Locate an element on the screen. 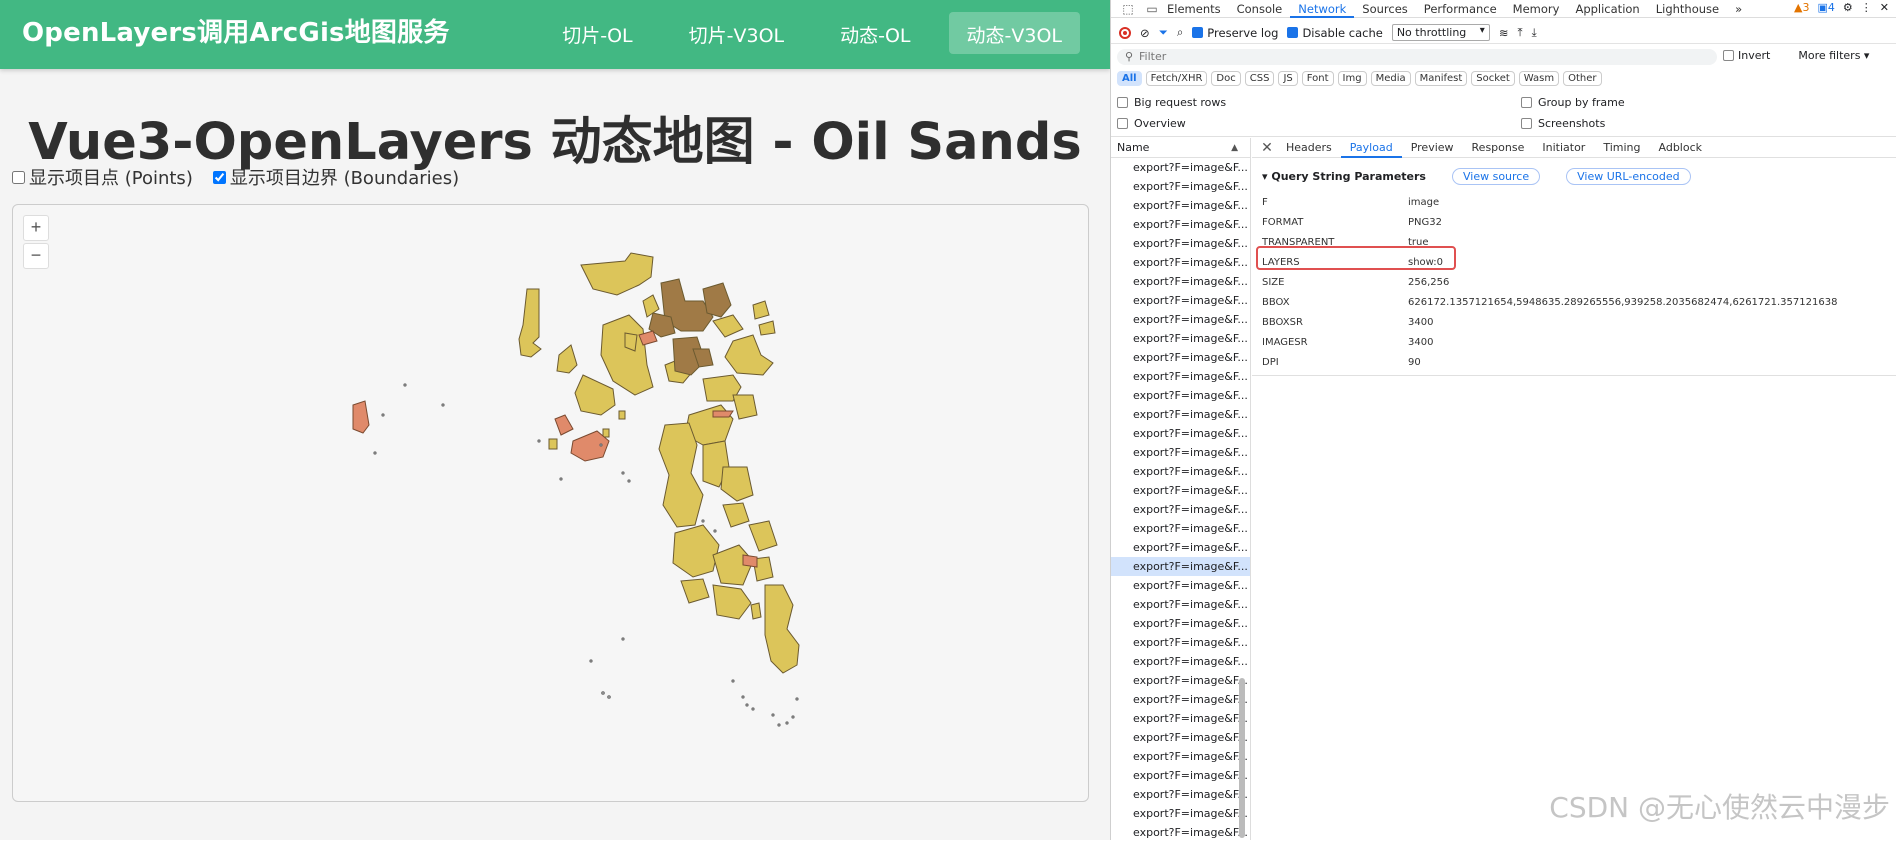 The width and height of the screenshot is (1896, 842). tab-performance: Performance is located at coordinates (1460, 9).